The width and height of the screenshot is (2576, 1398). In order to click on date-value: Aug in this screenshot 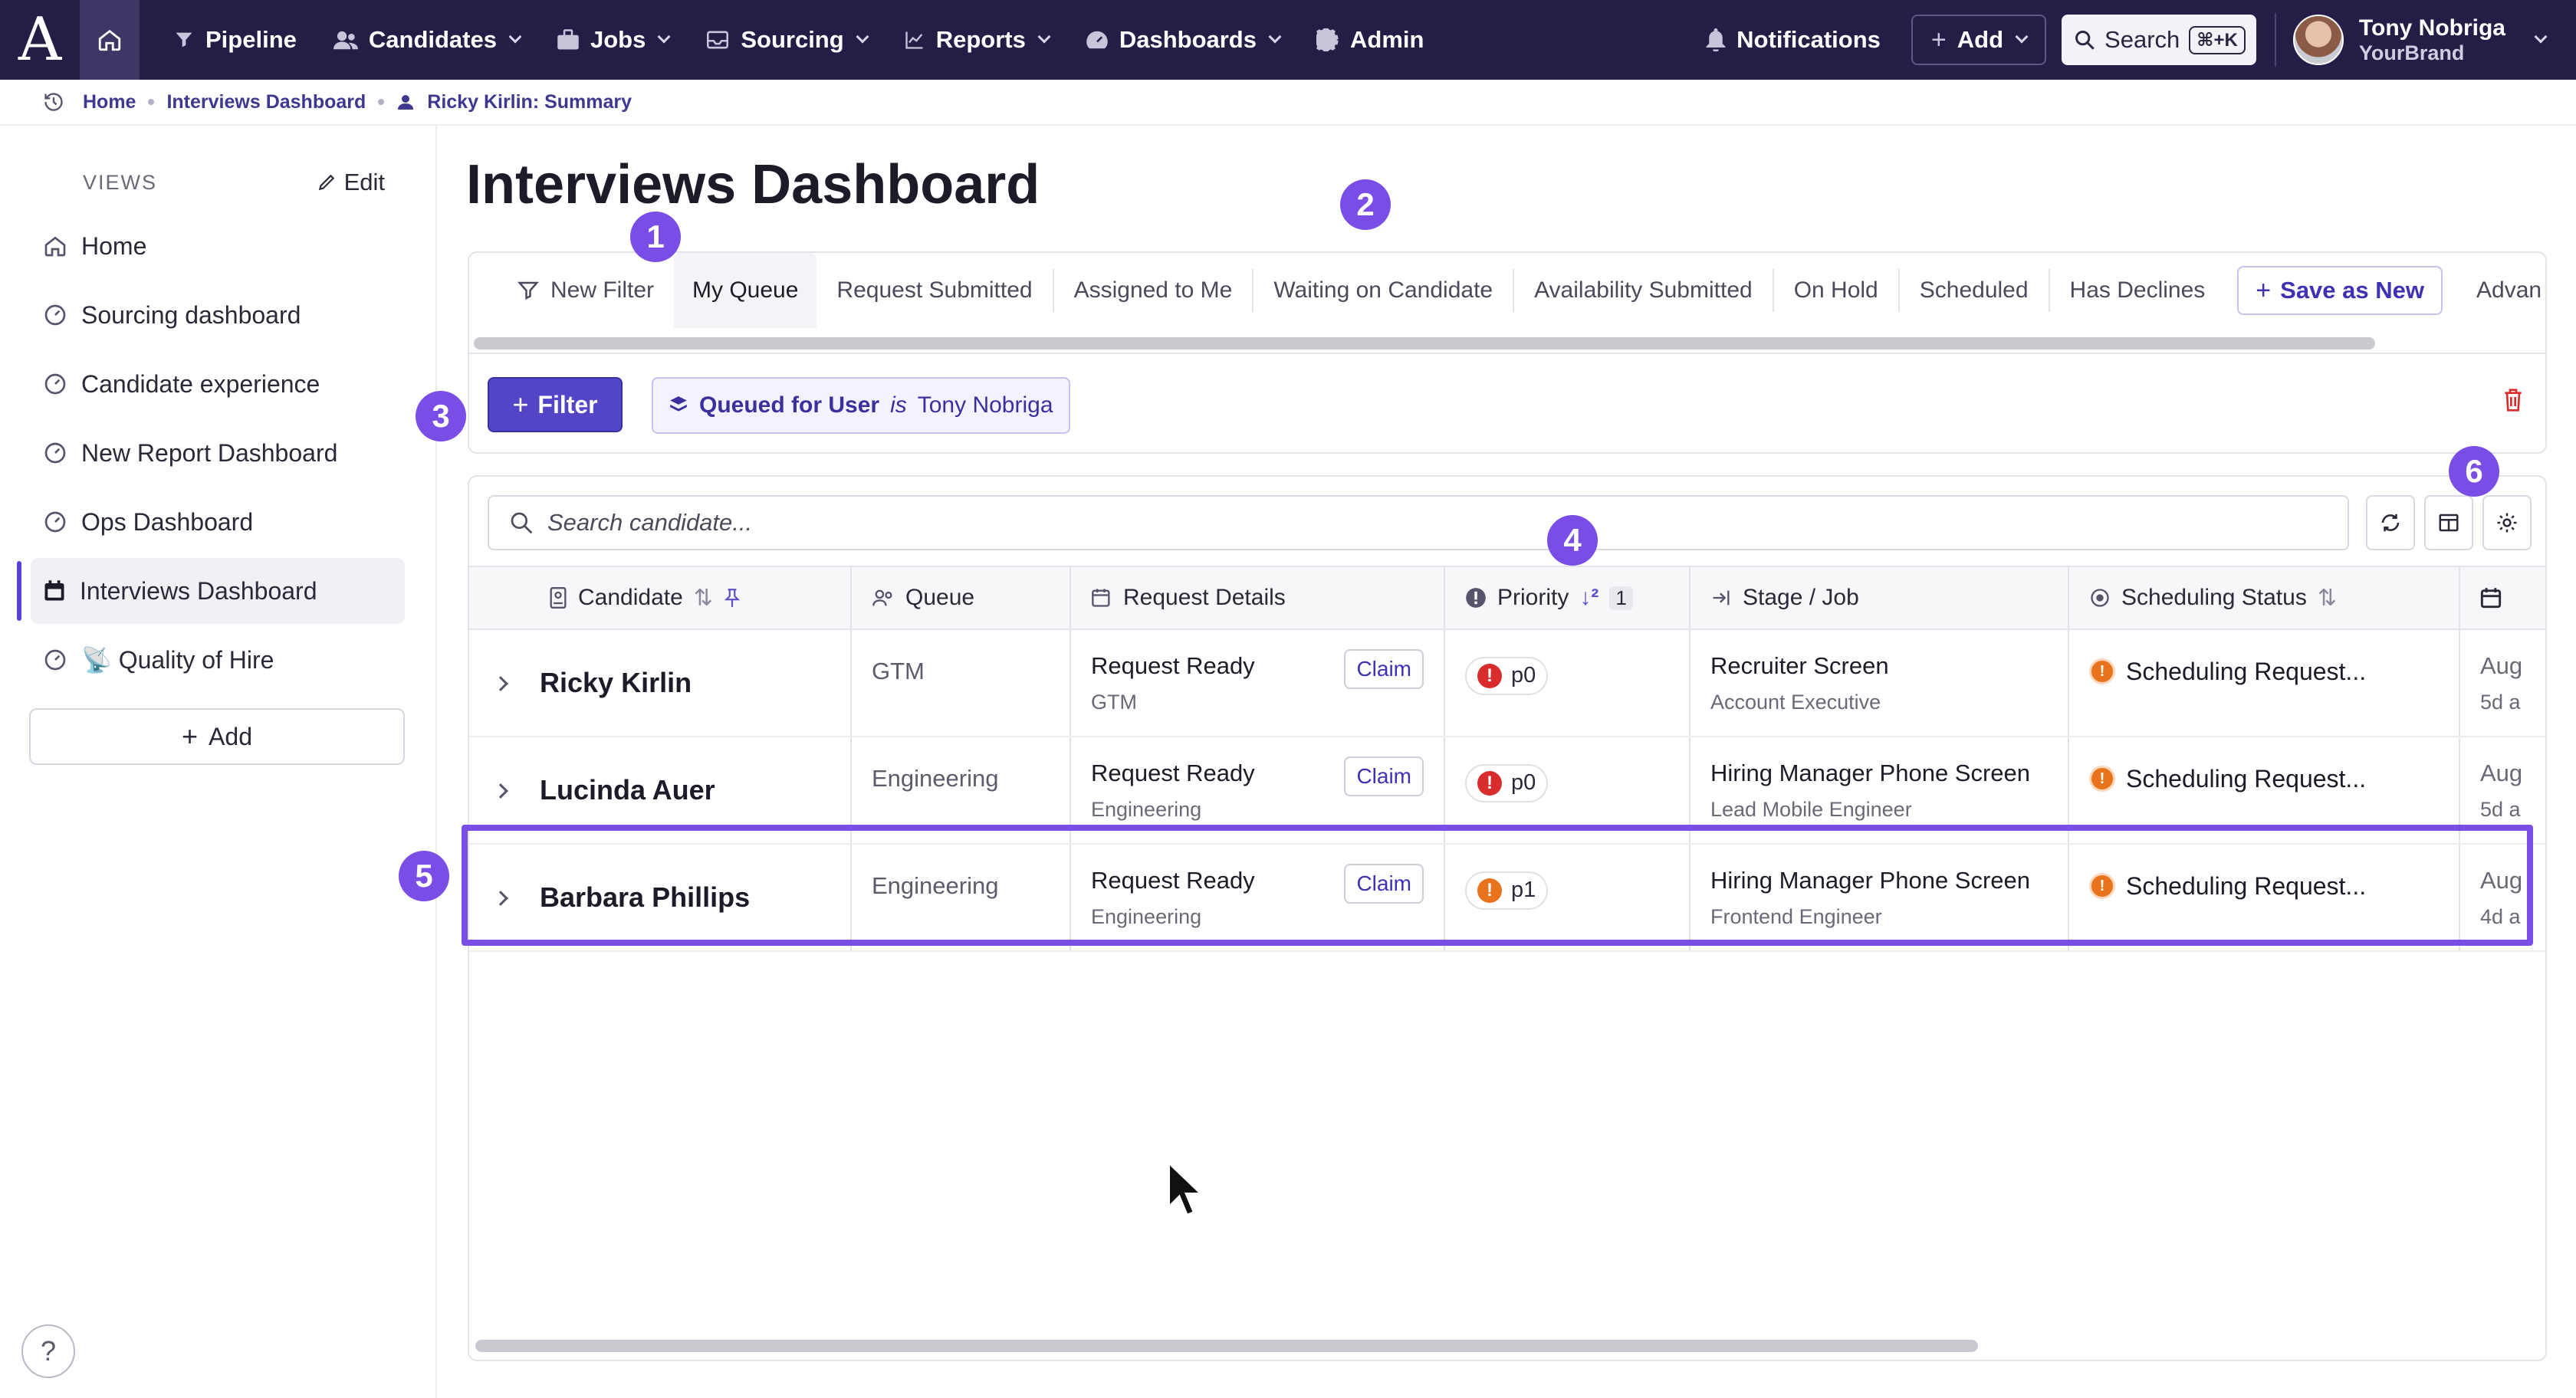, I will do `click(2502, 772)`.